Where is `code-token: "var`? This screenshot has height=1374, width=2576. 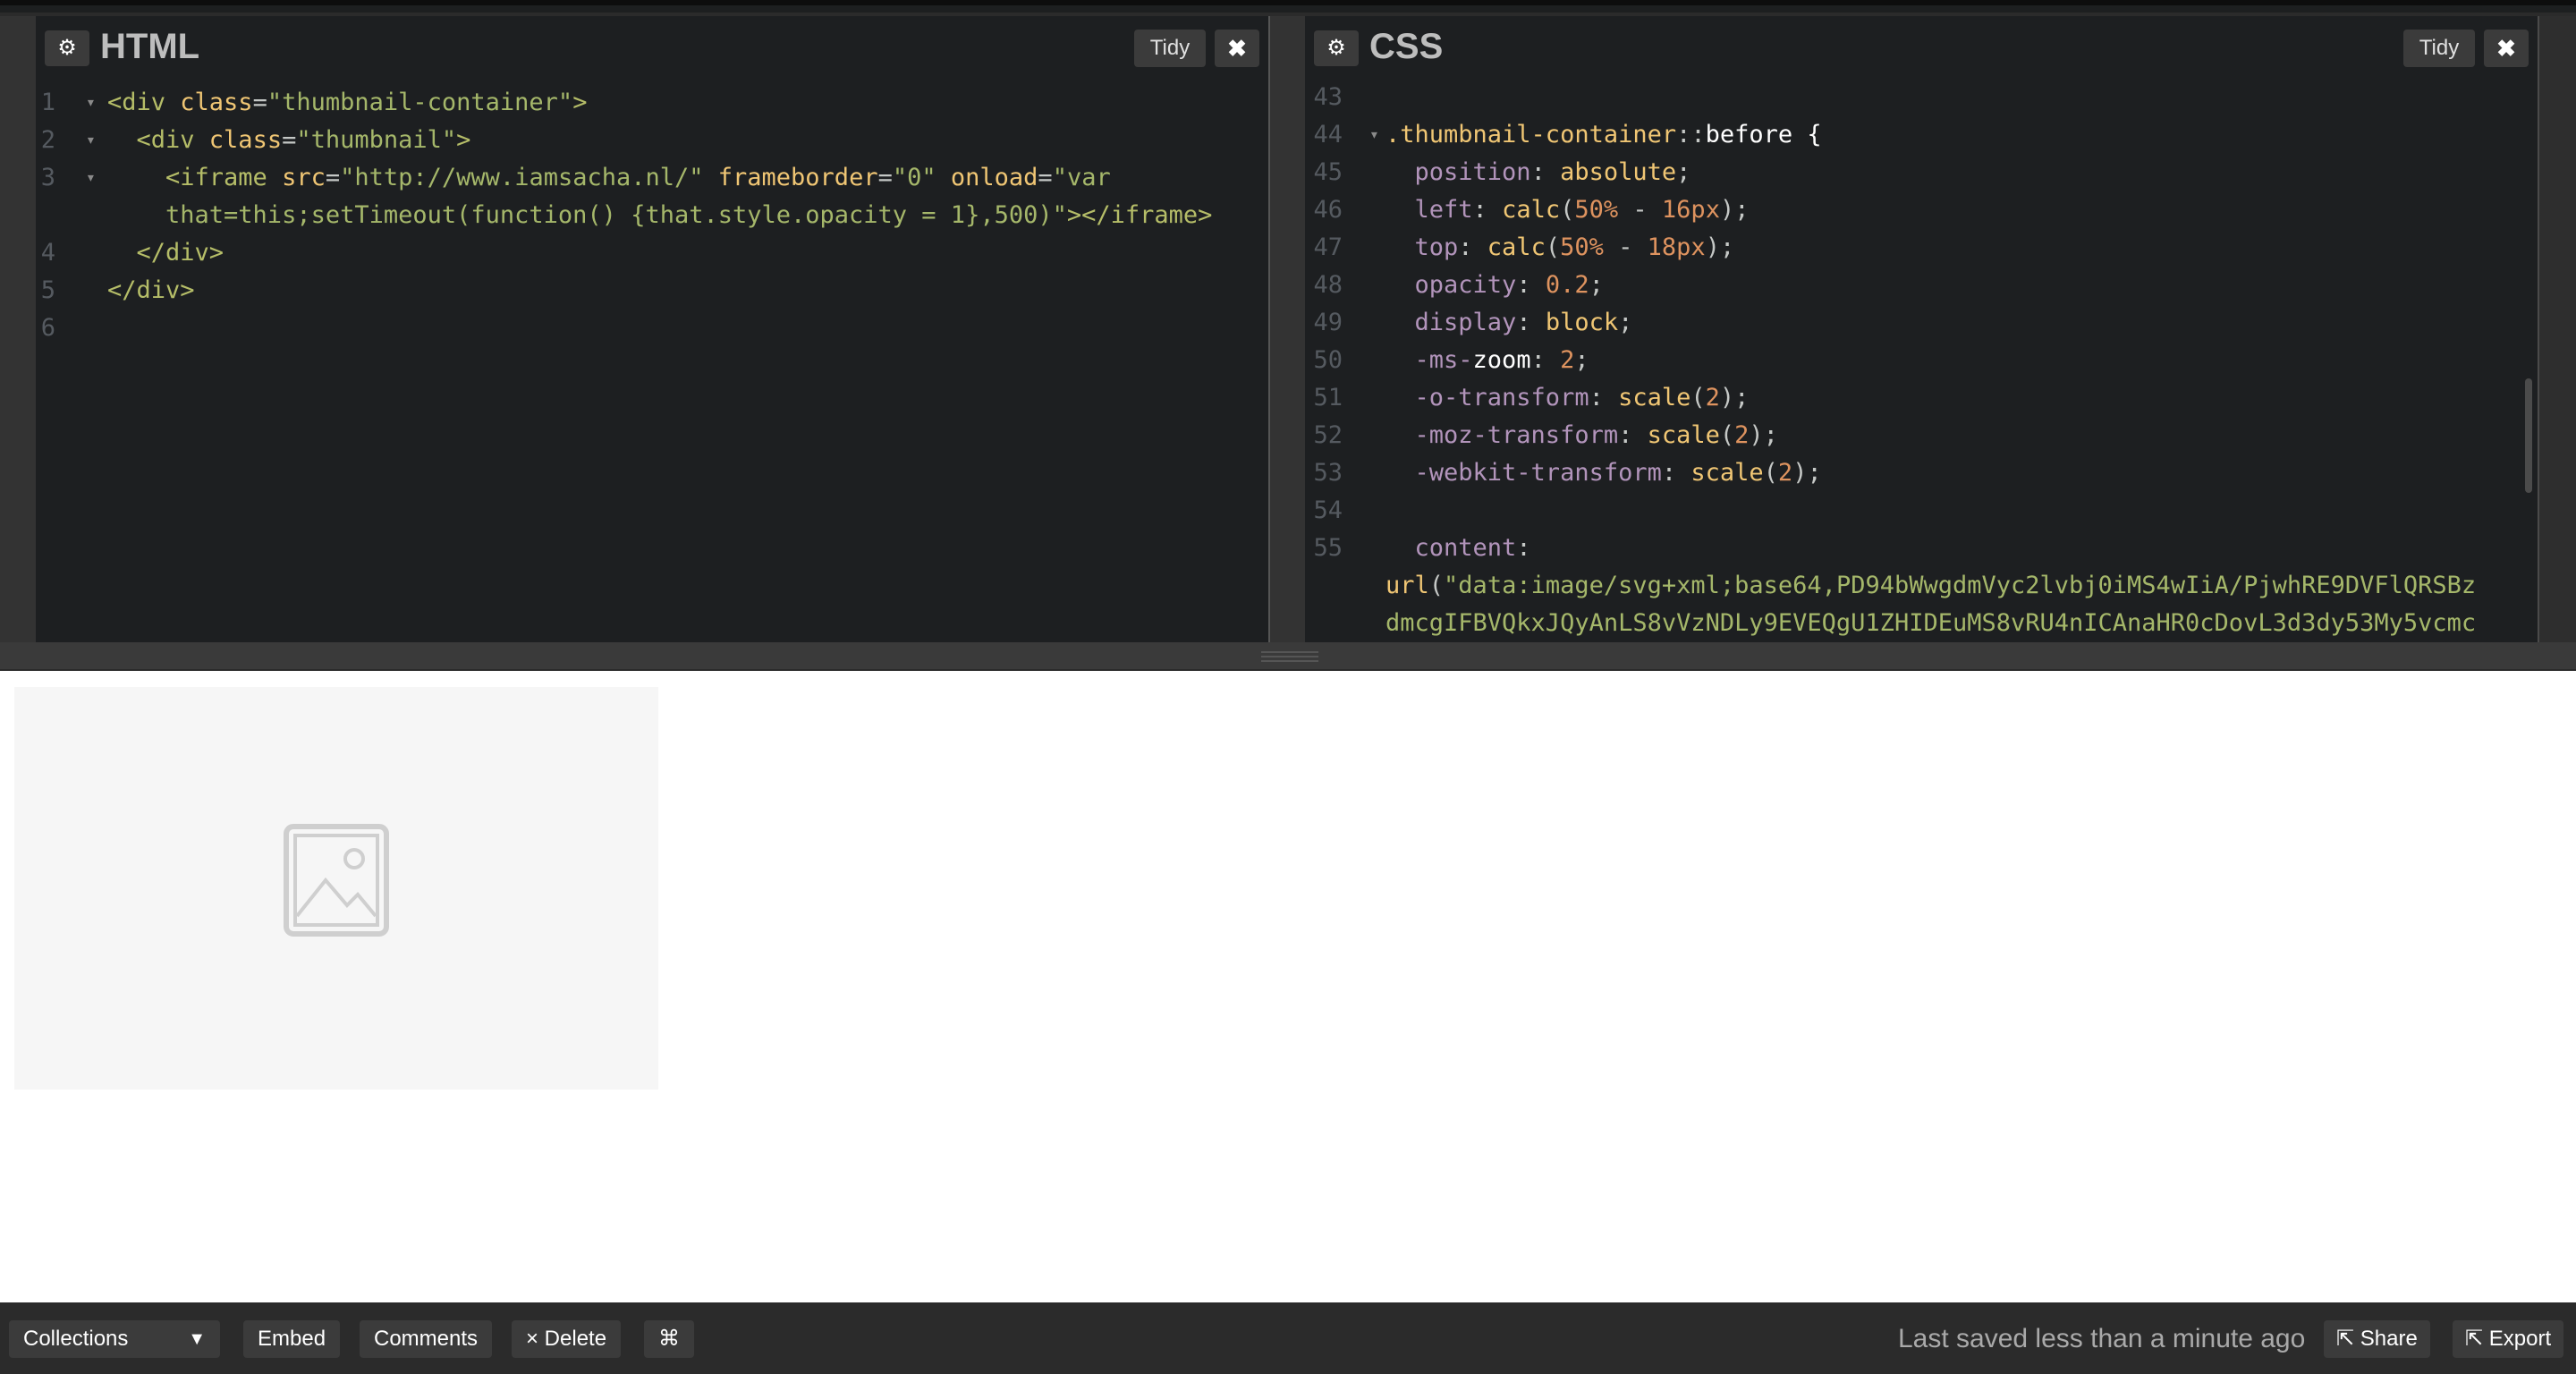
code-token: "var is located at coordinates (1081, 177).